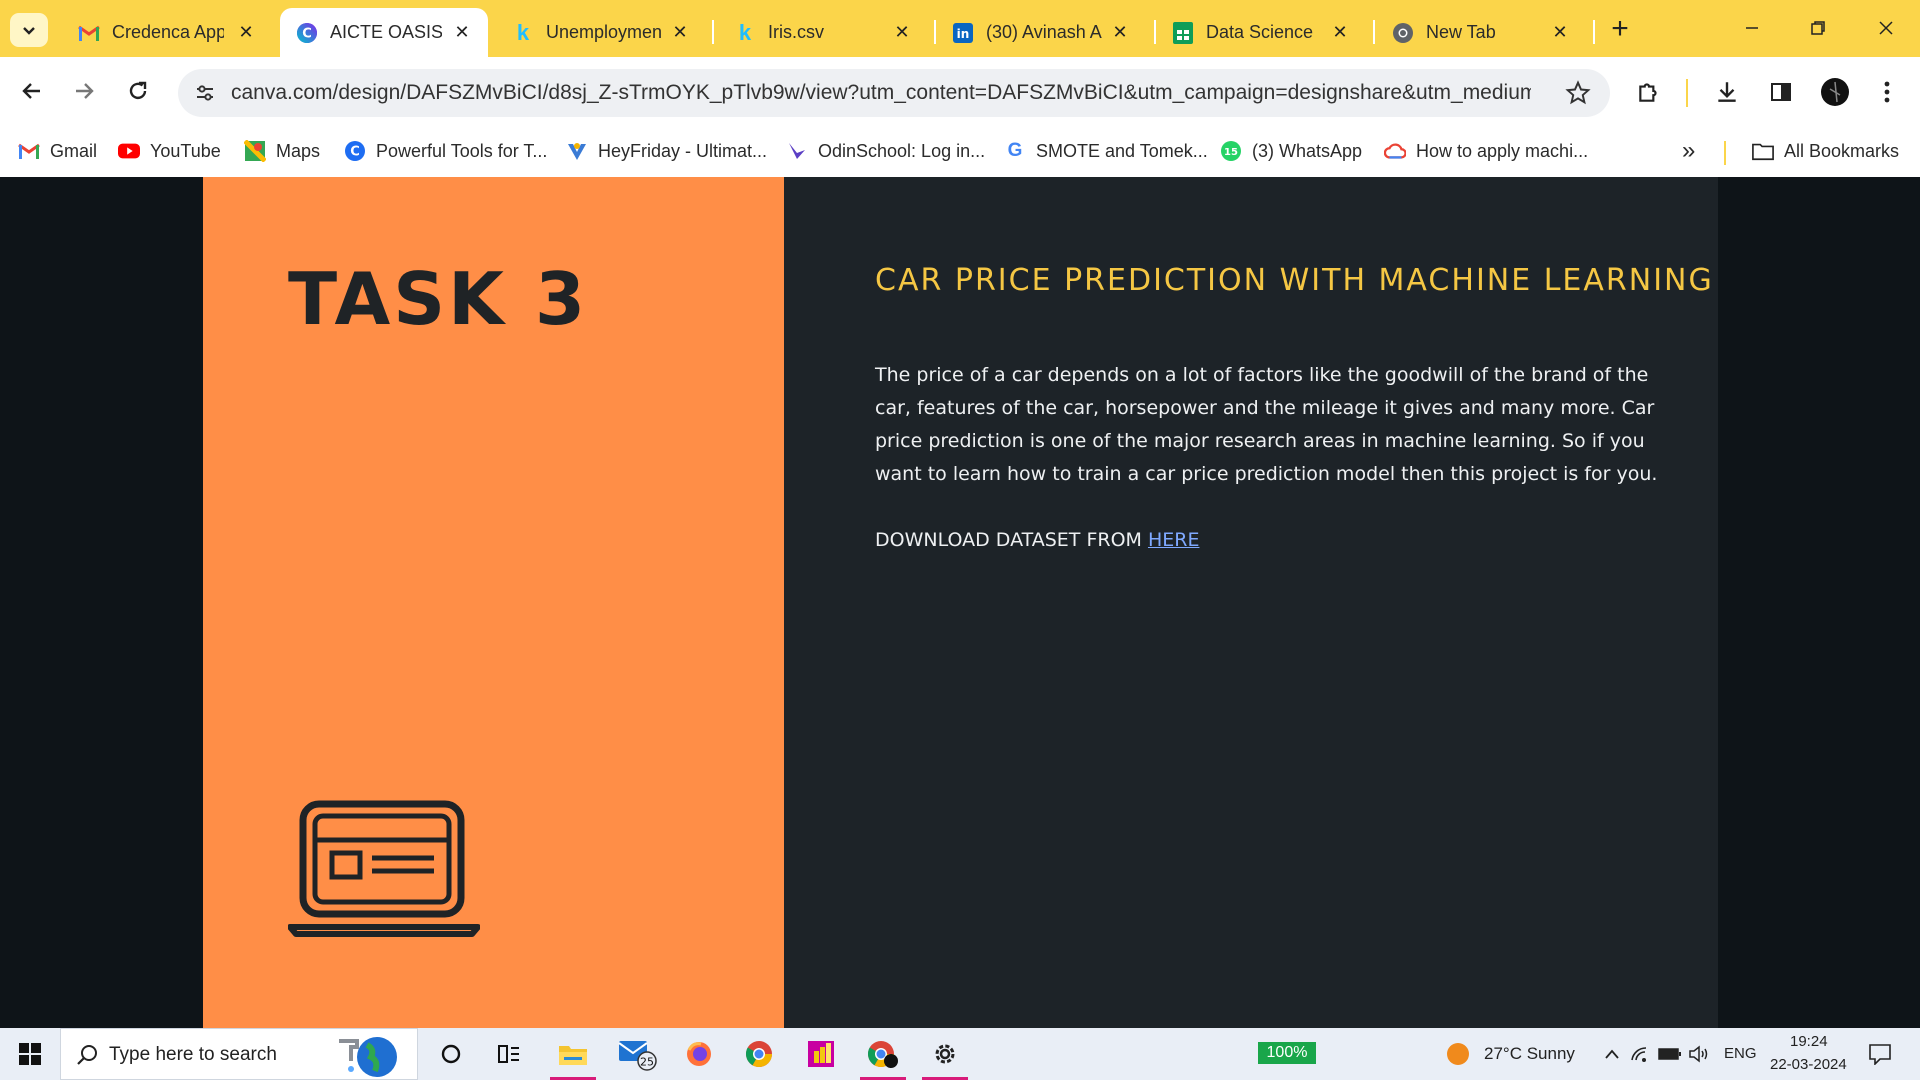 Image resolution: width=1920 pixels, height=1080 pixels. I want to click on folder-icon, so click(573, 1055).